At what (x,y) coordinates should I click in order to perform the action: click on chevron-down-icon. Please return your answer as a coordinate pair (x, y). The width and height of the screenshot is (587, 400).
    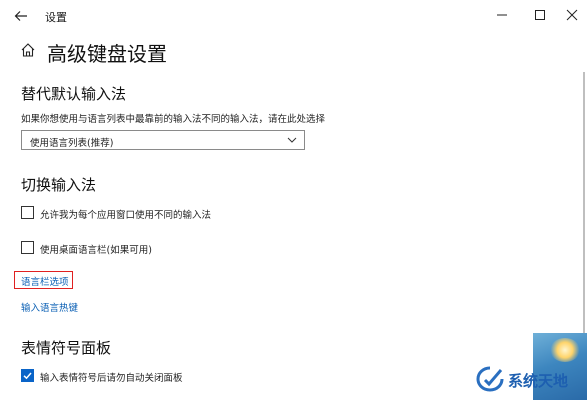
    Looking at the image, I should click on (292, 140).